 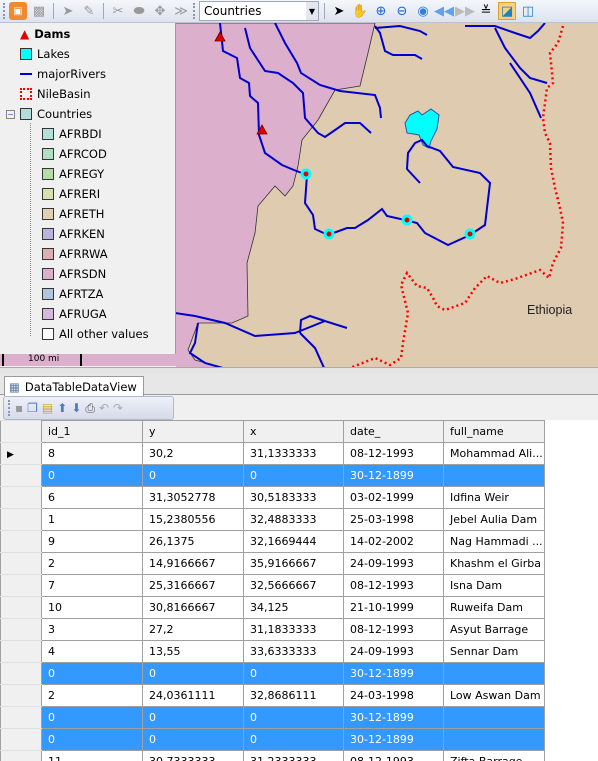 What do you see at coordinates (92, 541) in the screenshot?
I see `table-cell: 9` at bounding box center [92, 541].